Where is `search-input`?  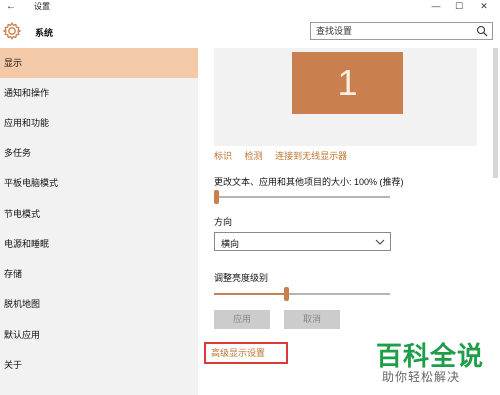
search-input is located at coordinates (391, 31).